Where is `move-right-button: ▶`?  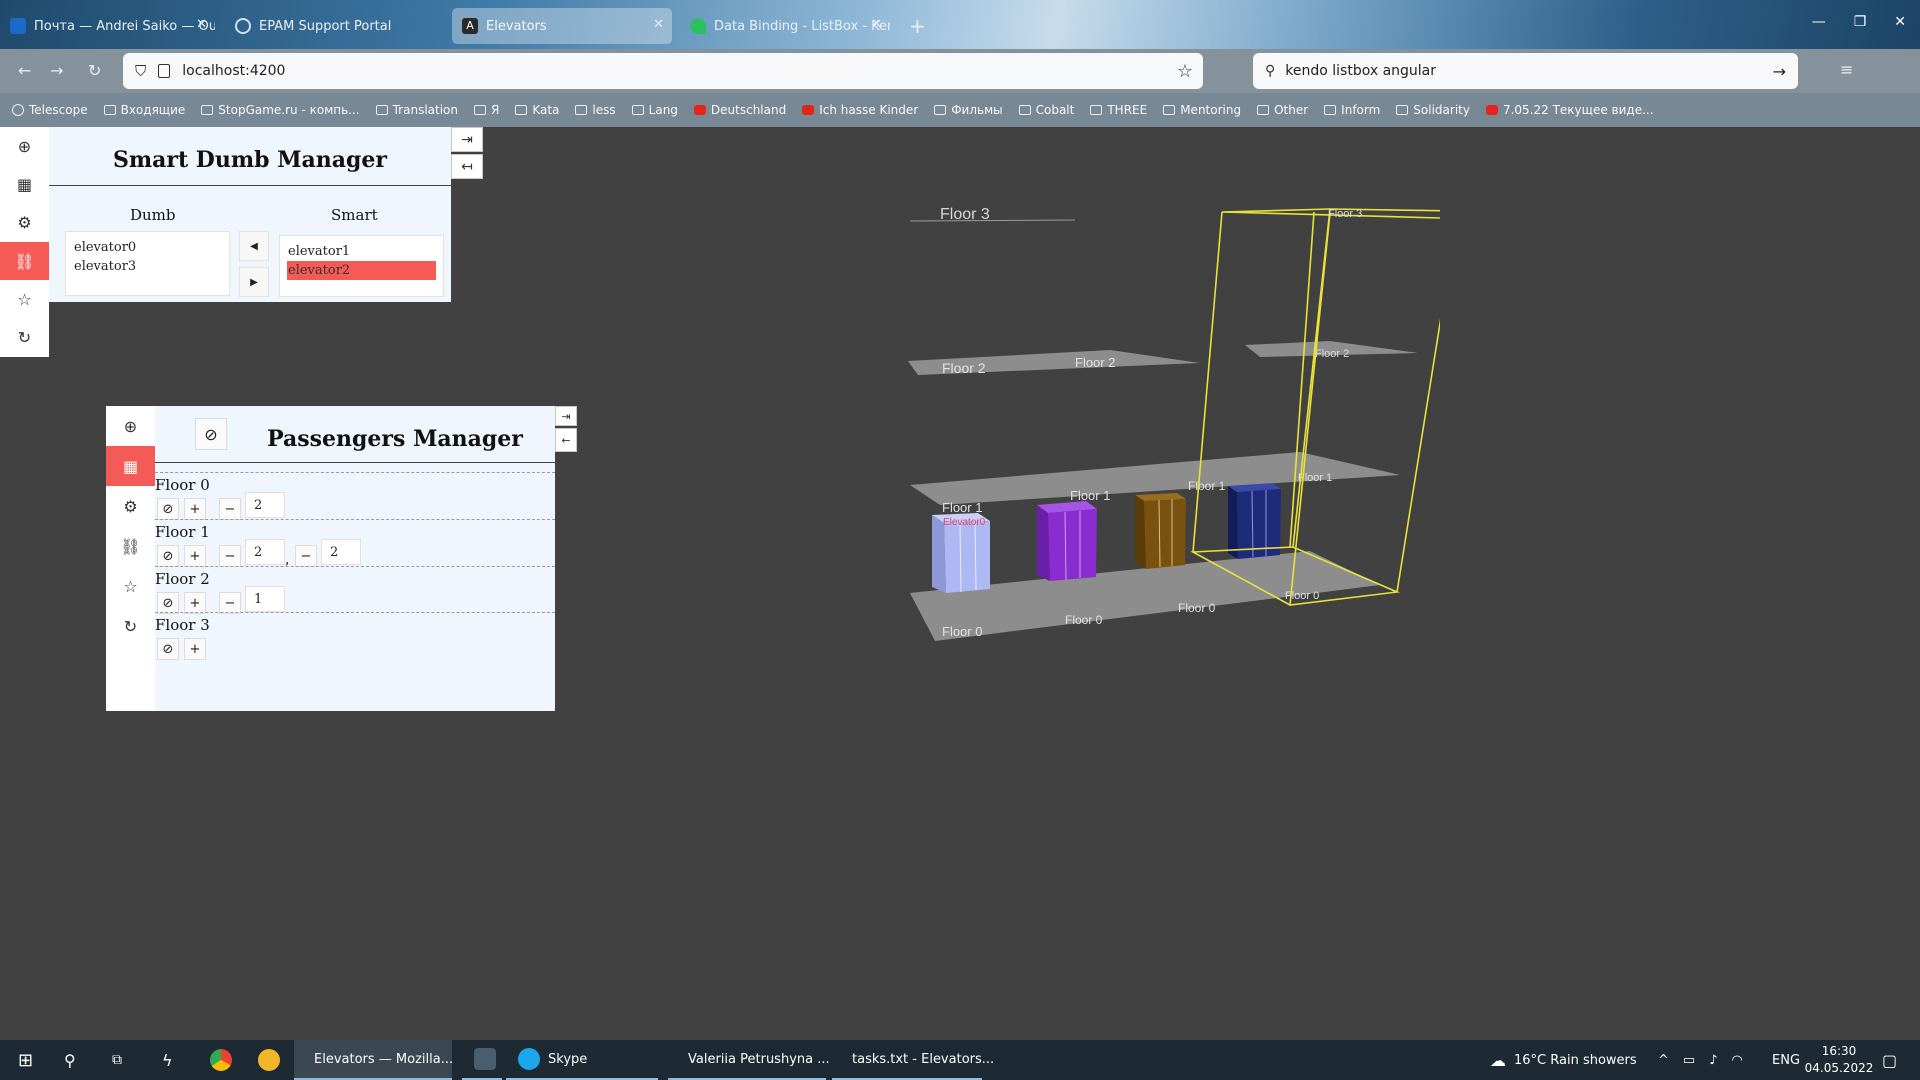 move-right-button: ▶ is located at coordinates (254, 282).